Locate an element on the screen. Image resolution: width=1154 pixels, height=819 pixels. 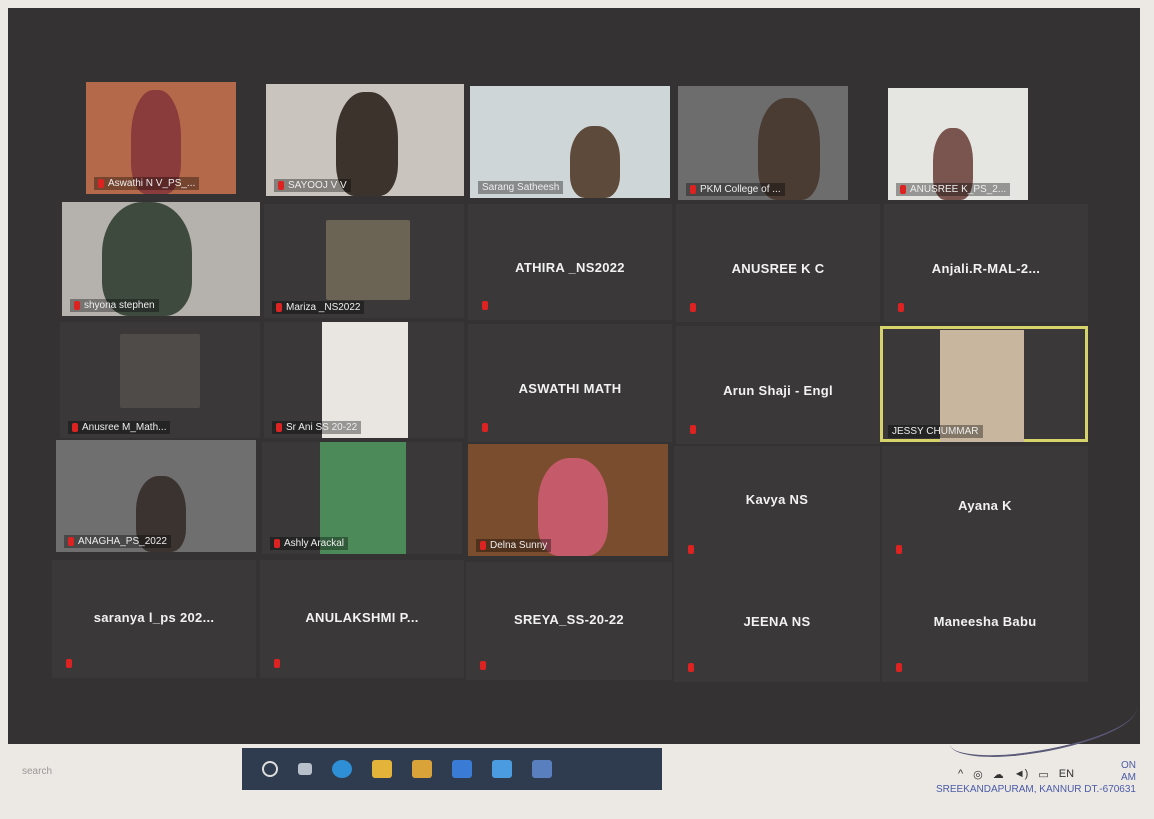
participant-tile: ANUSREE K C is located at coordinates (778, 263).